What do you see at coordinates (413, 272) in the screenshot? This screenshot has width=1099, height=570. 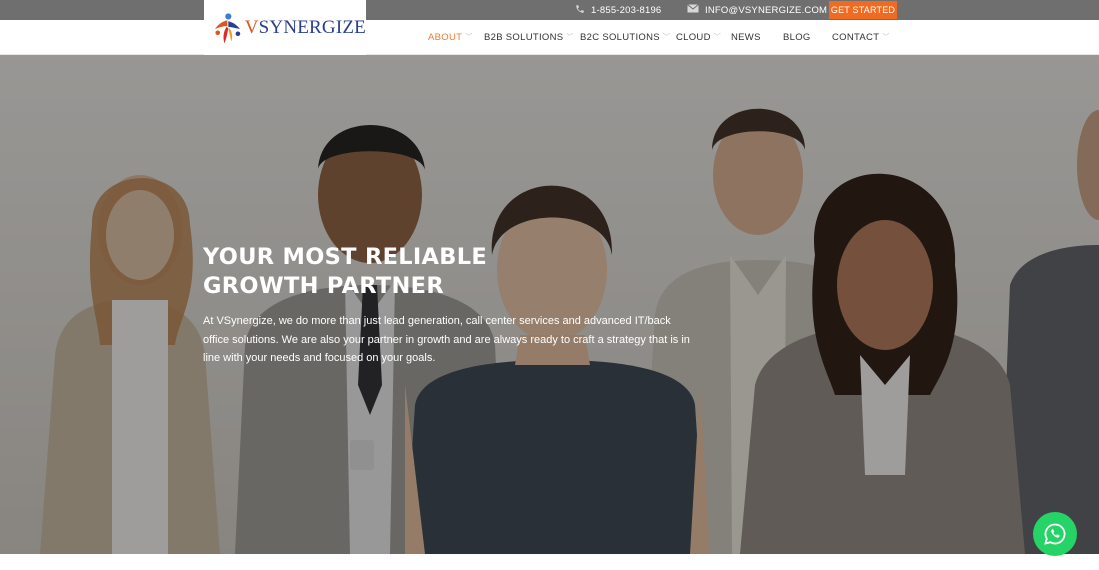 I see `hero-headline: YOUR MOST RELIABLE GROWTH PARTNER` at bounding box center [413, 272].